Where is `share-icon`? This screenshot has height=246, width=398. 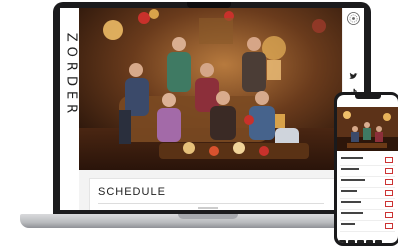
share-icon is located at coordinates (342, 241).